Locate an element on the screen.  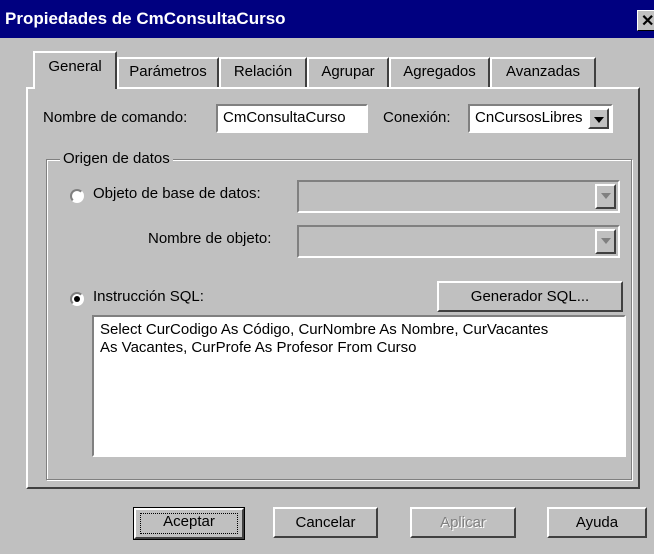
tab-parametros: Parámetros is located at coordinates (168, 72).